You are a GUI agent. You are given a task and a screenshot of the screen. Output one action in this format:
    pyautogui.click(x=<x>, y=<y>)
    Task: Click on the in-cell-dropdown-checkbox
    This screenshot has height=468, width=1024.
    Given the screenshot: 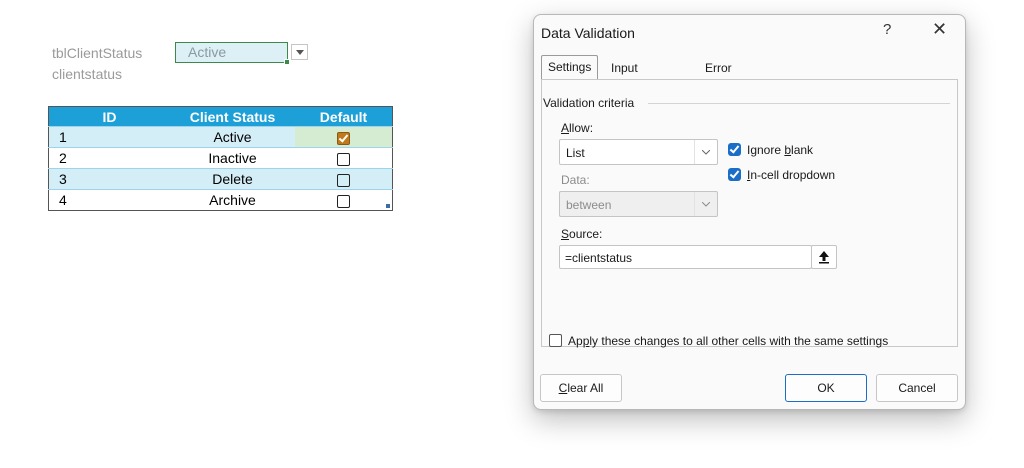 What is the action you would take?
    pyautogui.click(x=734, y=174)
    